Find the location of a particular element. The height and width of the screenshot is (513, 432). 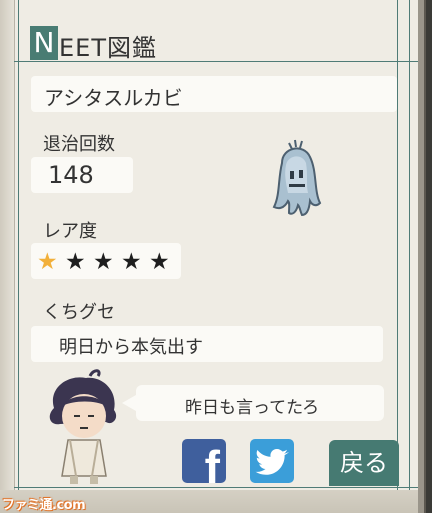

twitter-share-button is located at coordinates (272, 461).